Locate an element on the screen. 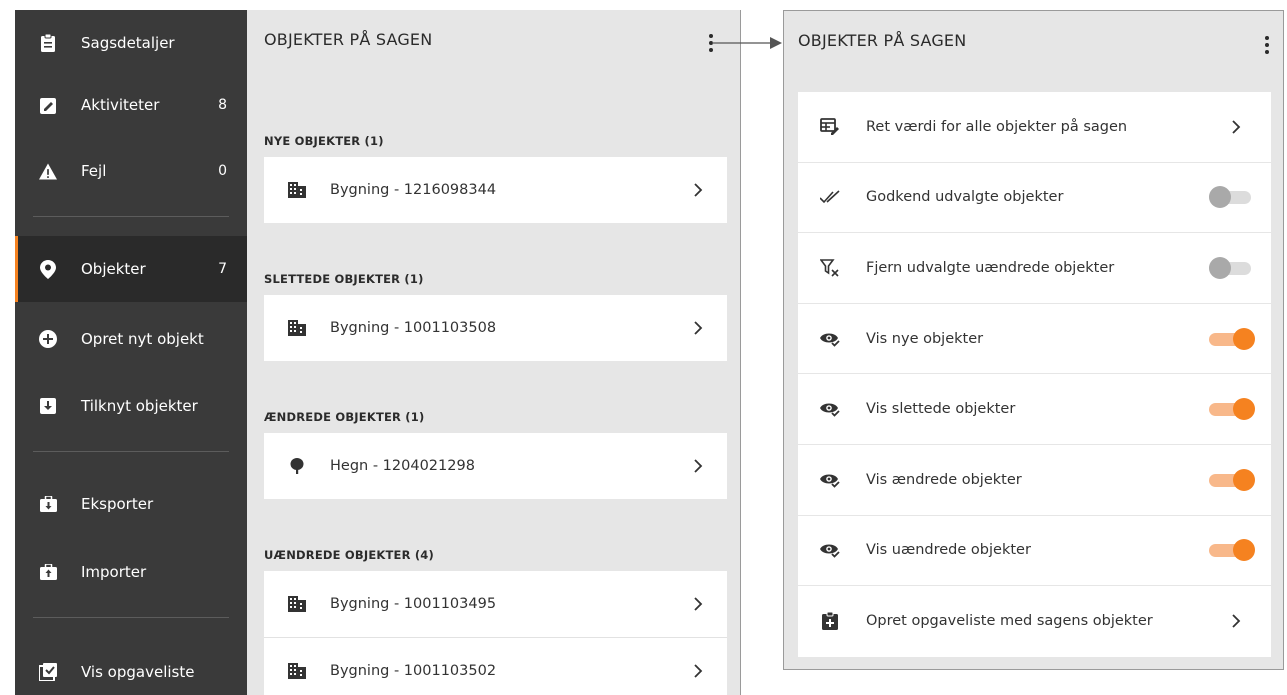  import-briefcase-icon is located at coordinates (48, 572).